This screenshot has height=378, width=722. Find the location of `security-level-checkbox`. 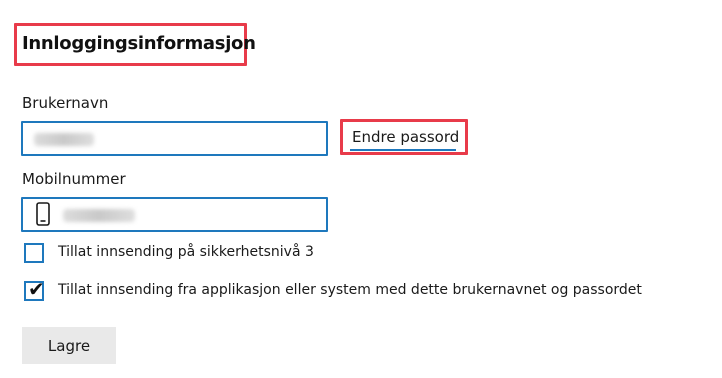

security-level-checkbox is located at coordinates (34, 253).